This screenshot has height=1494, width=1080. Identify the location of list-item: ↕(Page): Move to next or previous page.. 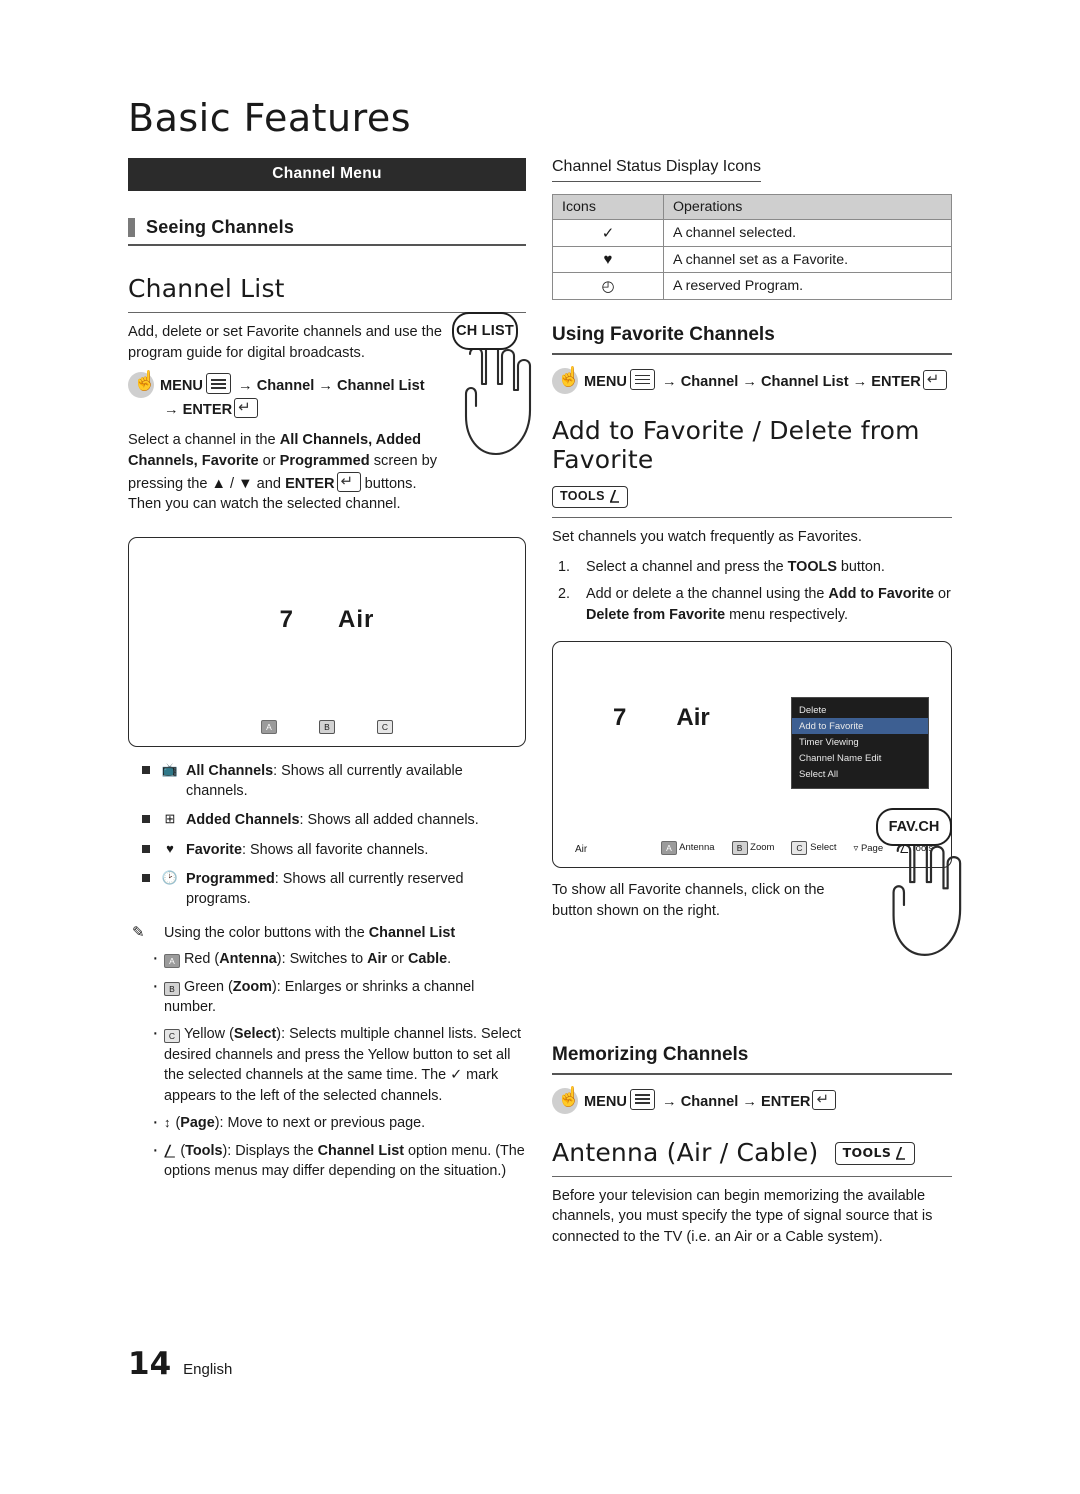
(327, 1122).